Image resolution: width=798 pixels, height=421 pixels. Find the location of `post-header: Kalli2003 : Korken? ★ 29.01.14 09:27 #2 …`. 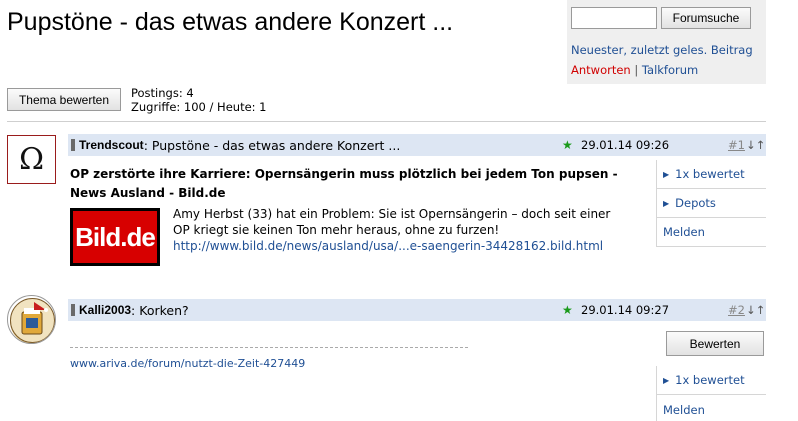

post-header: Kalli2003 : Korken? ★ 29.01.14 09:27 #2 … is located at coordinates (417, 310).